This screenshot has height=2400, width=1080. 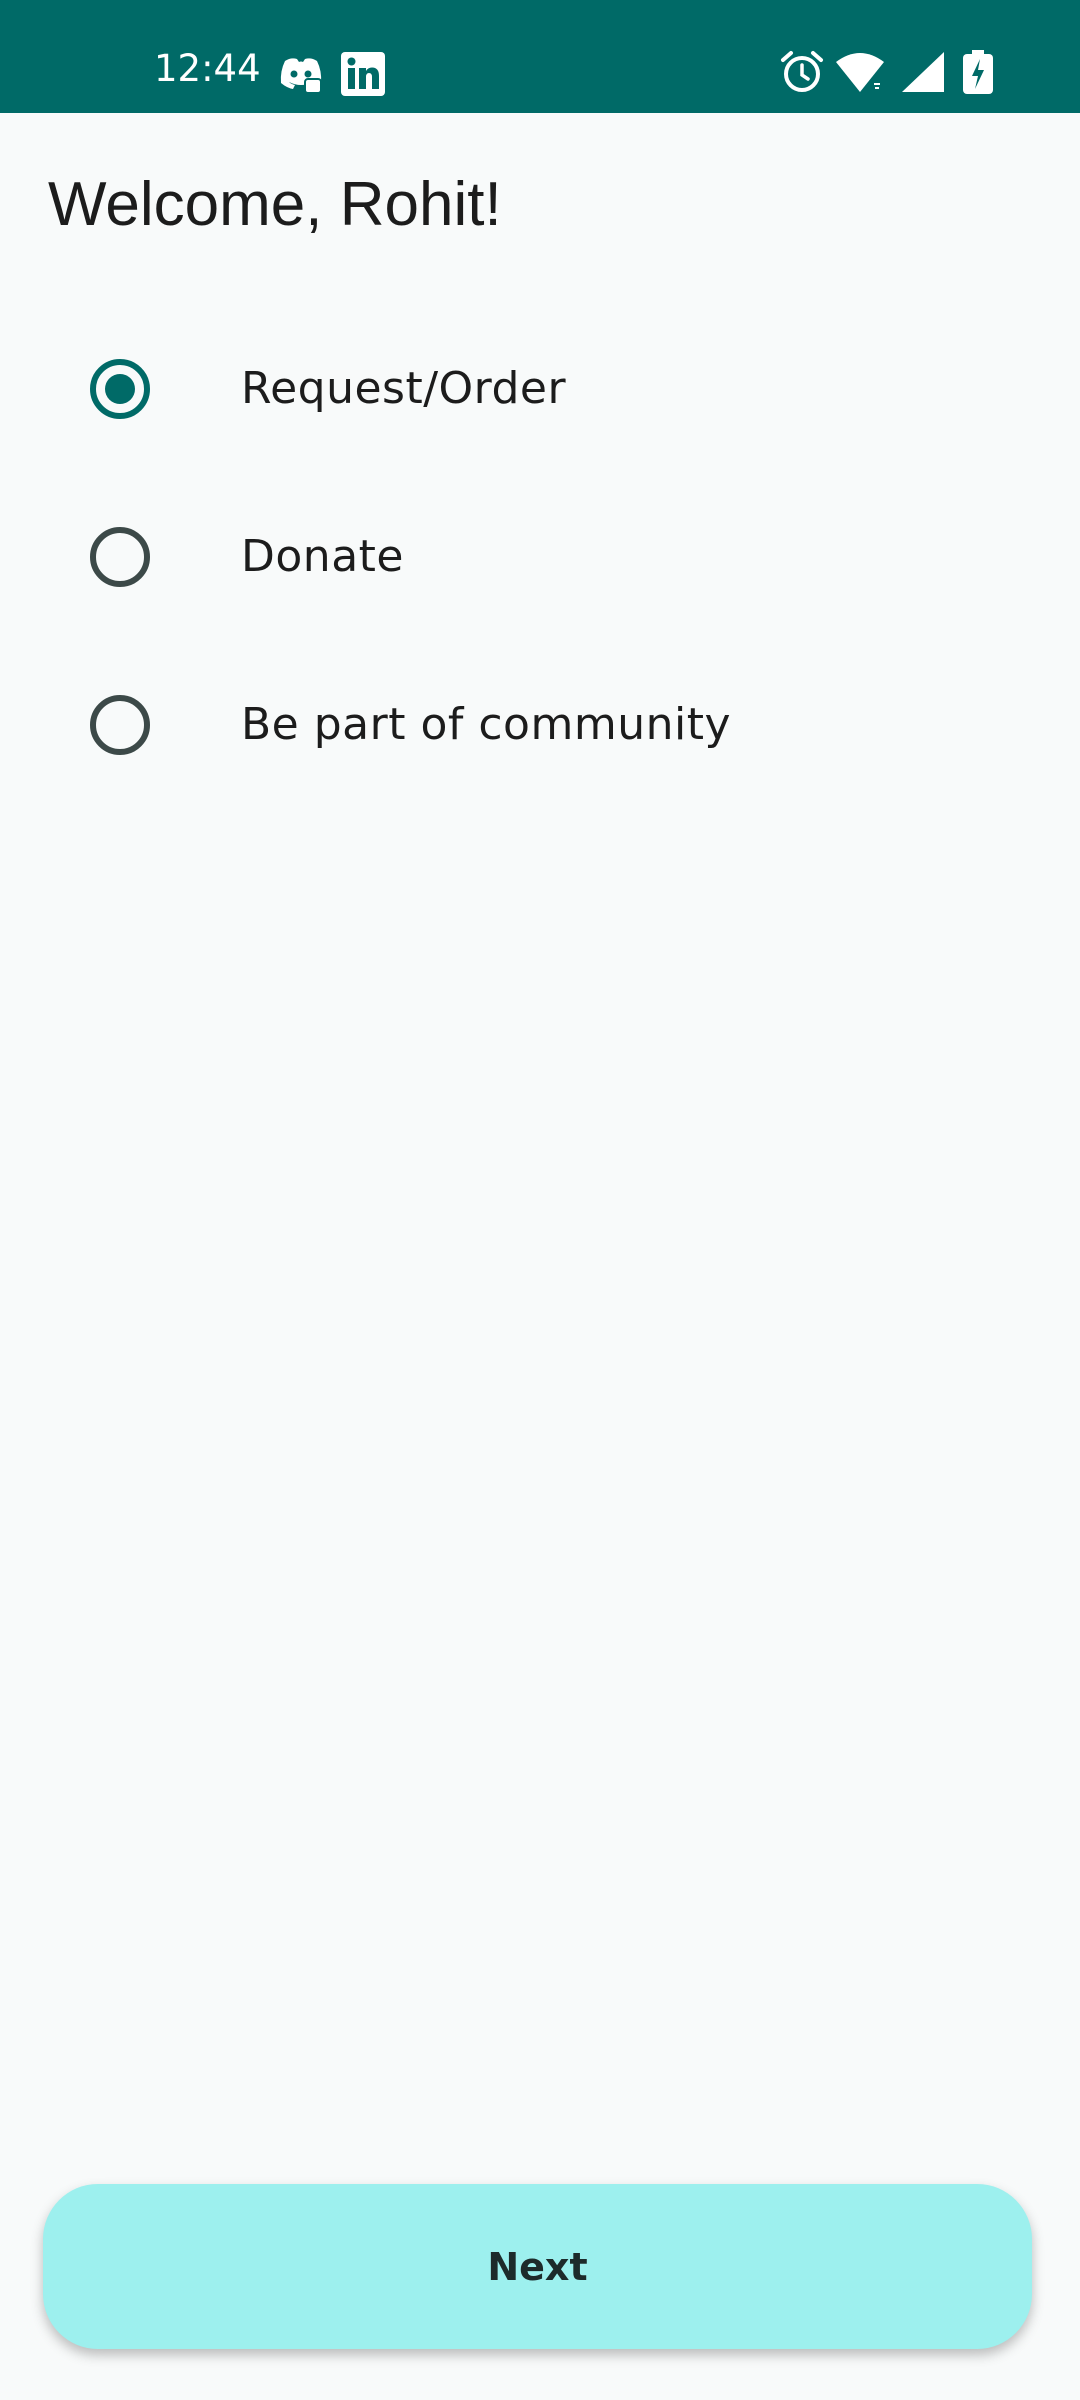 I want to click on page-title: Welcome, Rohit!, so click(x=275, y=204).